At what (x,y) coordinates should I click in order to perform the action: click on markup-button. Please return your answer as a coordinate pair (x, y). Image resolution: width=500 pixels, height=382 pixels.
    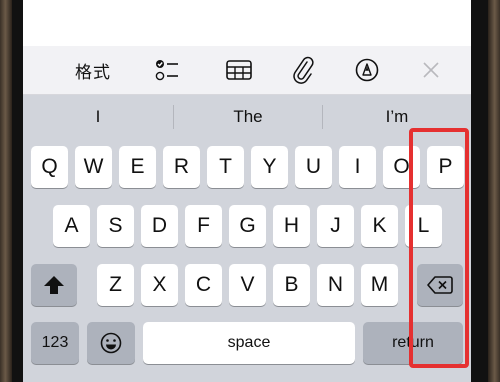
    Looking at the image, I should click on (367, 70).